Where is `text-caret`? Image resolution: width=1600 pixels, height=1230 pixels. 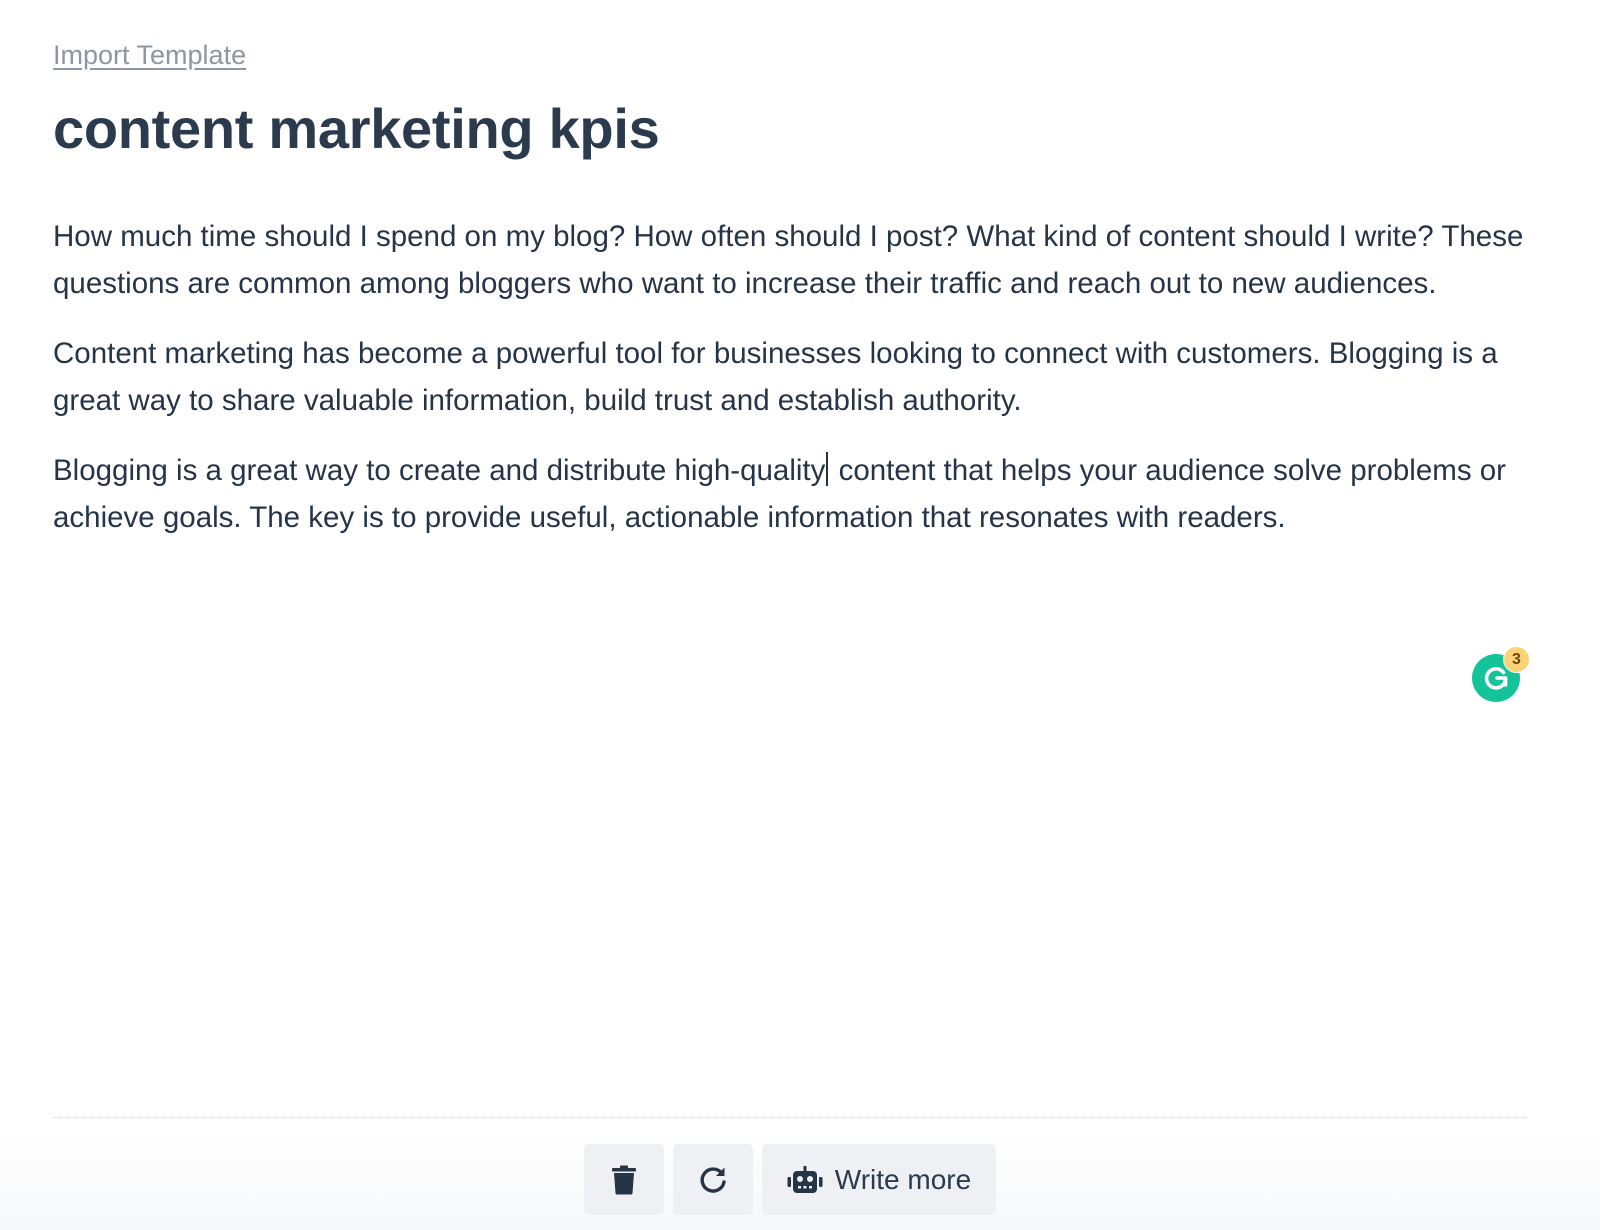 text-caret is located at coordinates (827, 469).